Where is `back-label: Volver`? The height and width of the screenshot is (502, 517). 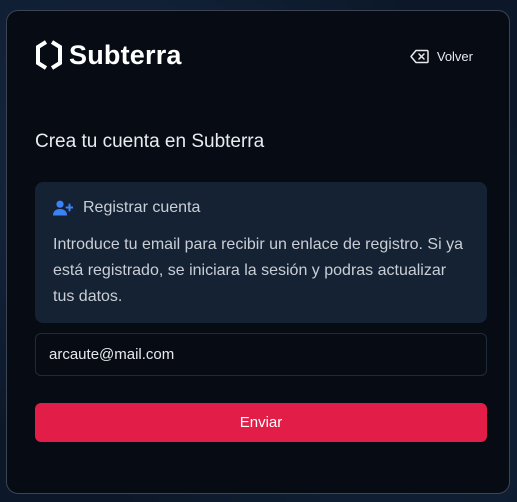 back-label: Volver is located at coordinates (454, 56).